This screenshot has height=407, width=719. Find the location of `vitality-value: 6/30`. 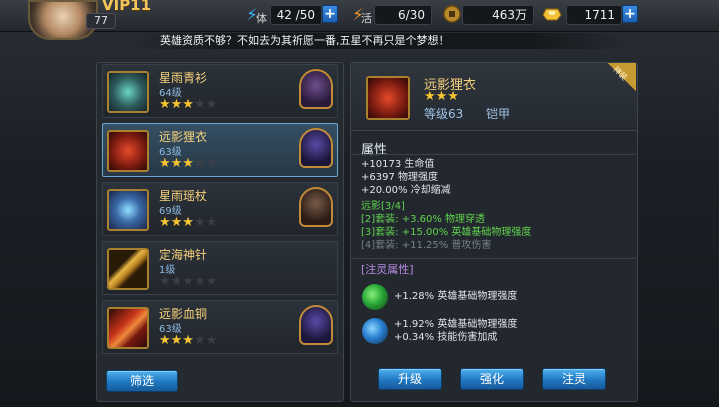

vitality-value: 6/30 is located at coordinates (403, 15).